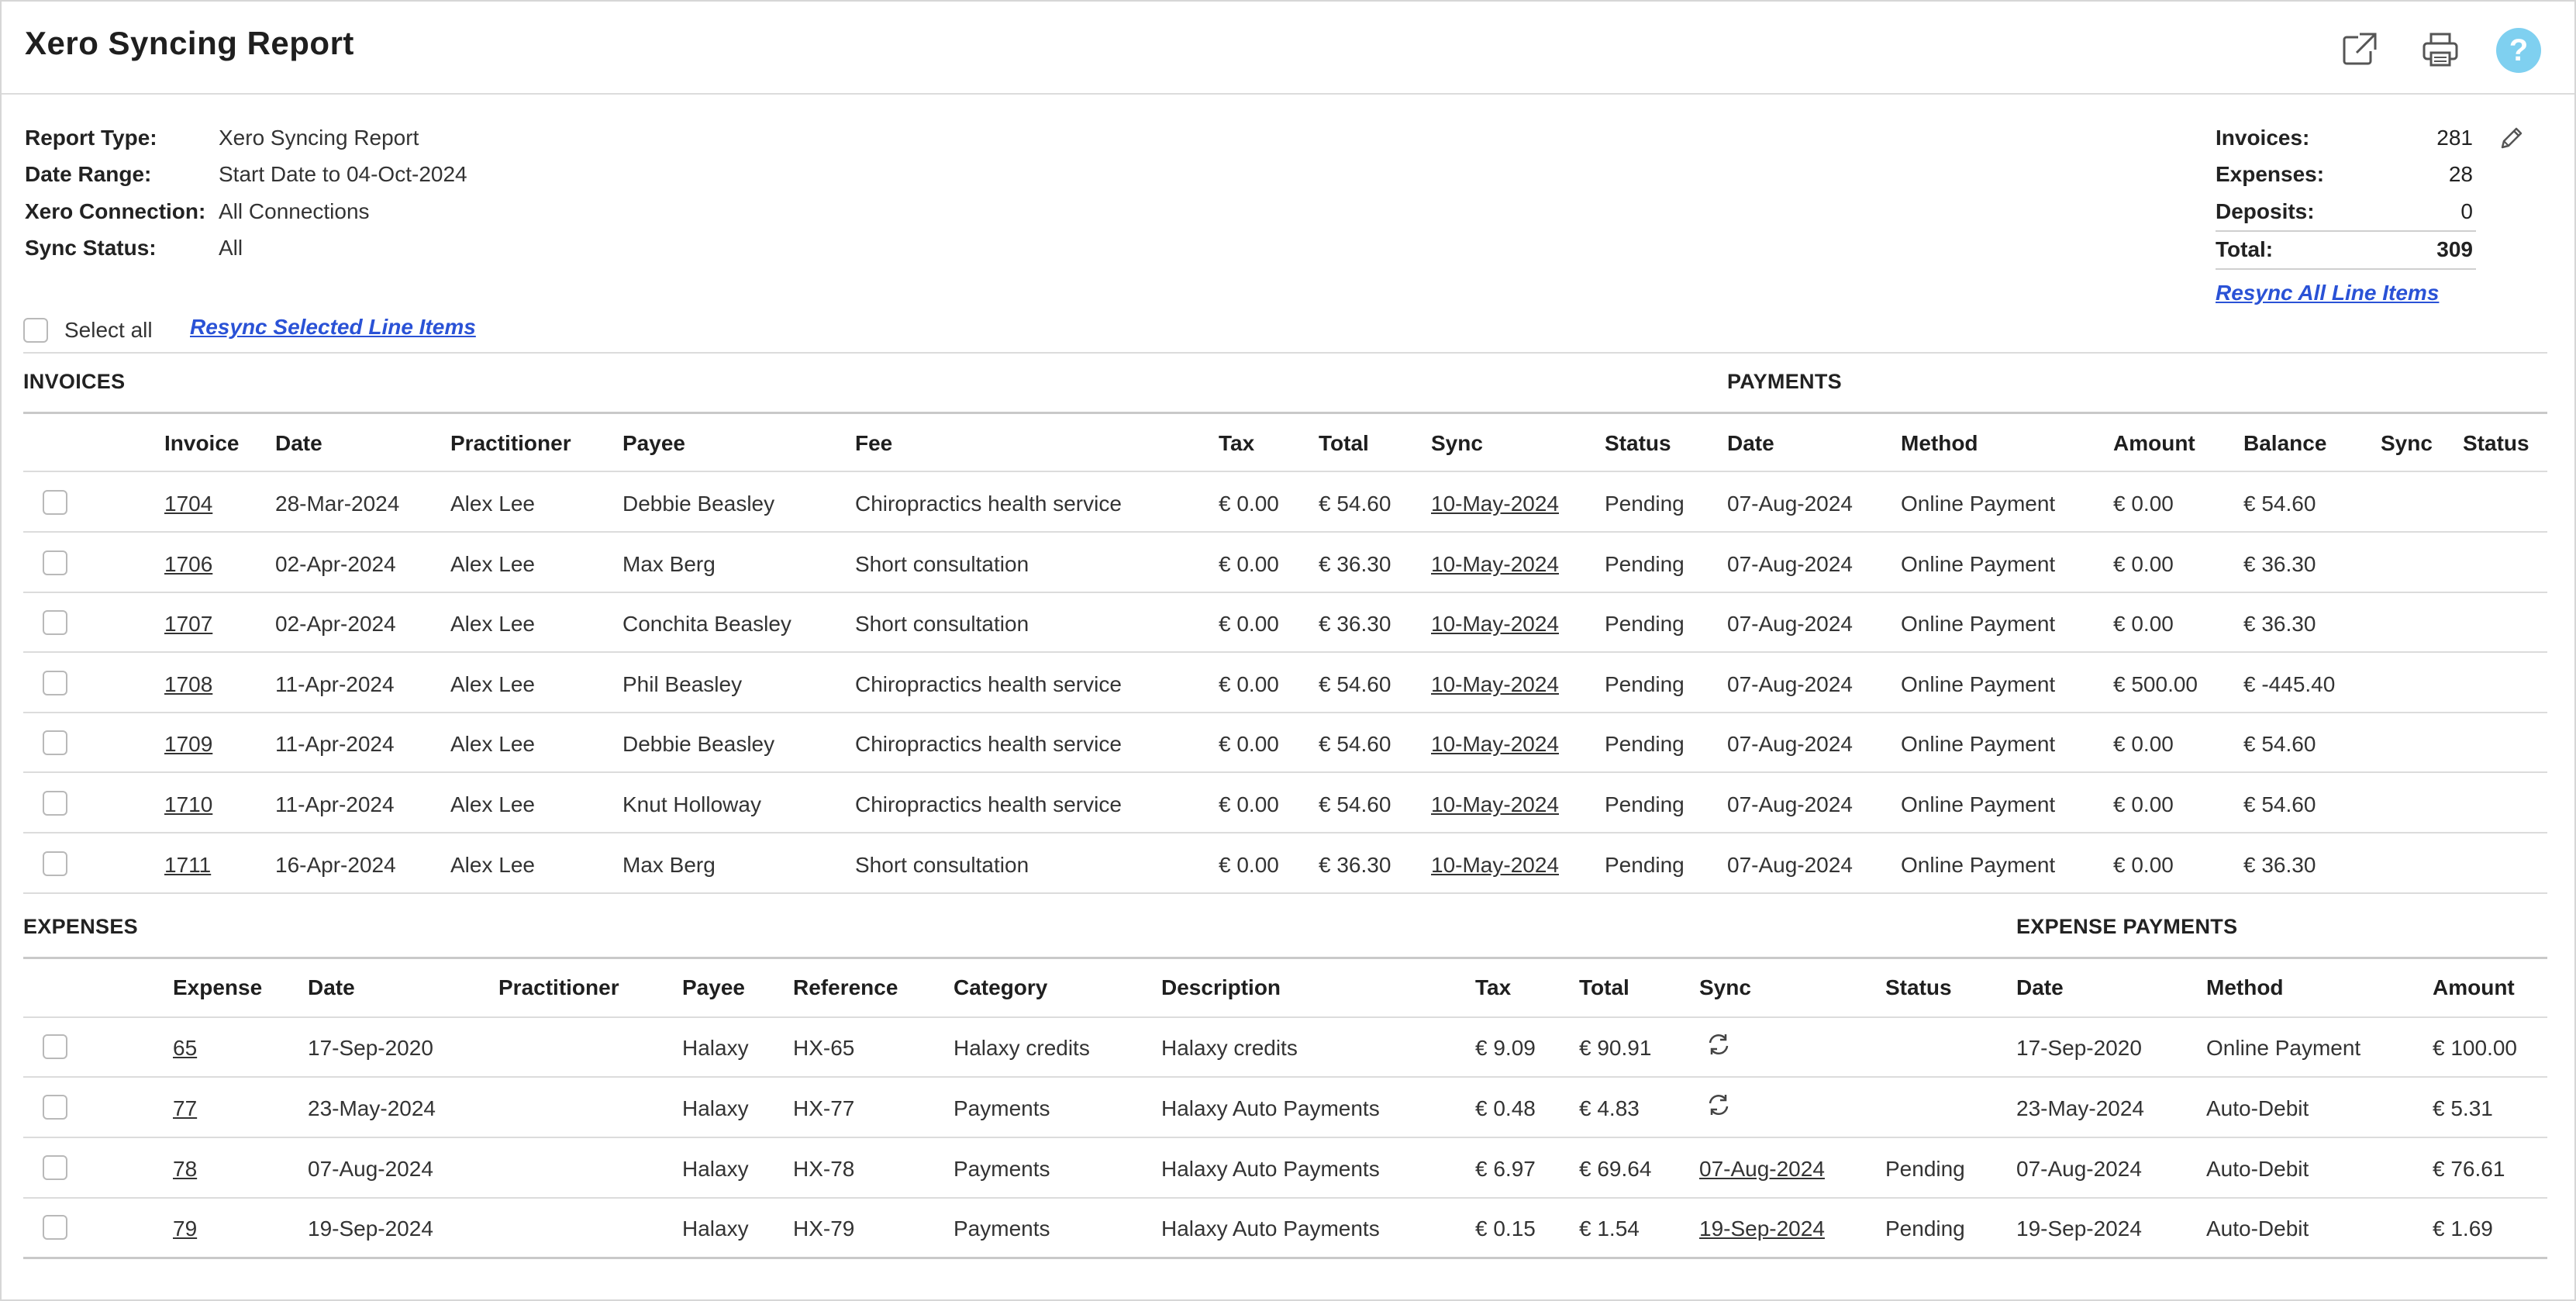  What do you see at coordinates (1505, 1228) in the screenshot?
I see `table-cell: € 0.15` at bounding box center [1505, 1228].